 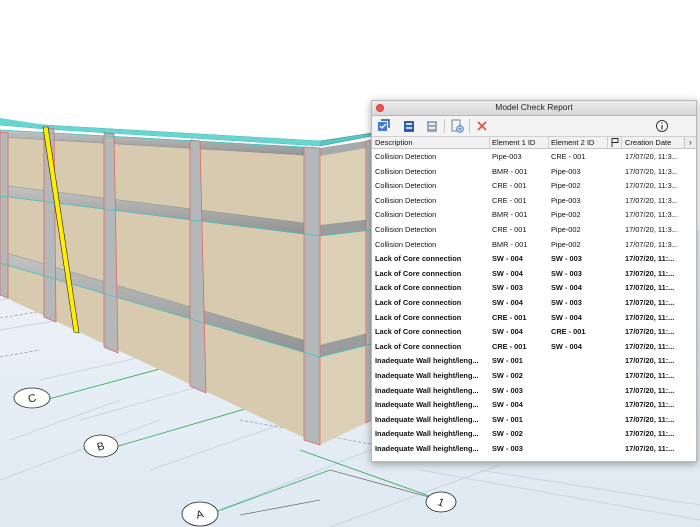 I want to click on export-report-icon, so click(x=457, y=126).